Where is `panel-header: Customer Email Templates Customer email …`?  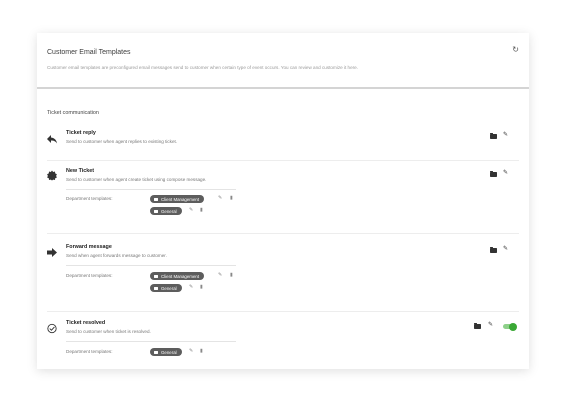
panel-header: Customer Email Templates Customer email … is located at coordinates (283, 61).